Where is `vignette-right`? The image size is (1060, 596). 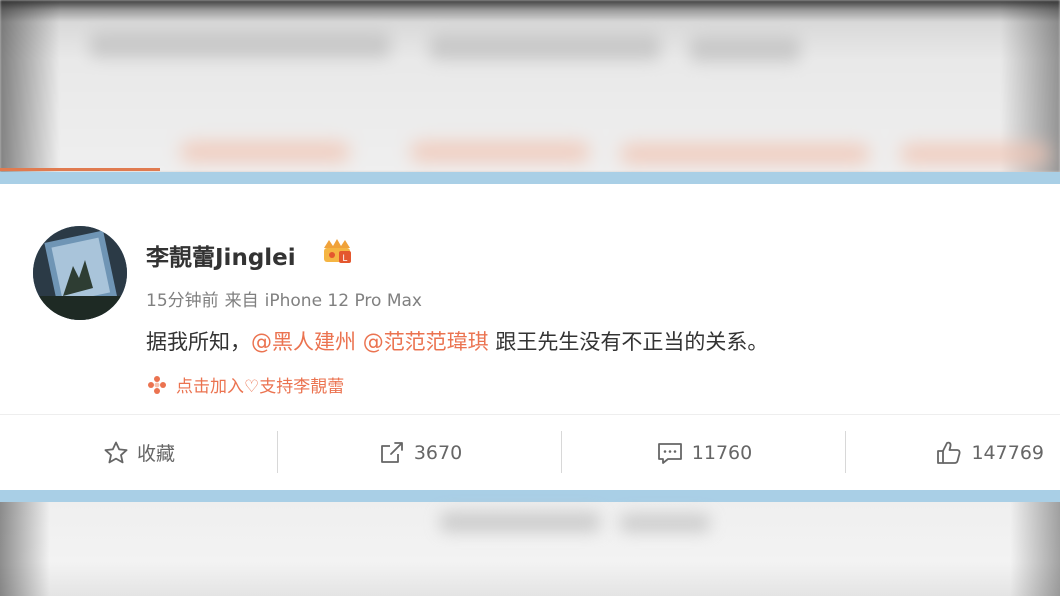 vignette-right is located at coordinates (1035, 549).